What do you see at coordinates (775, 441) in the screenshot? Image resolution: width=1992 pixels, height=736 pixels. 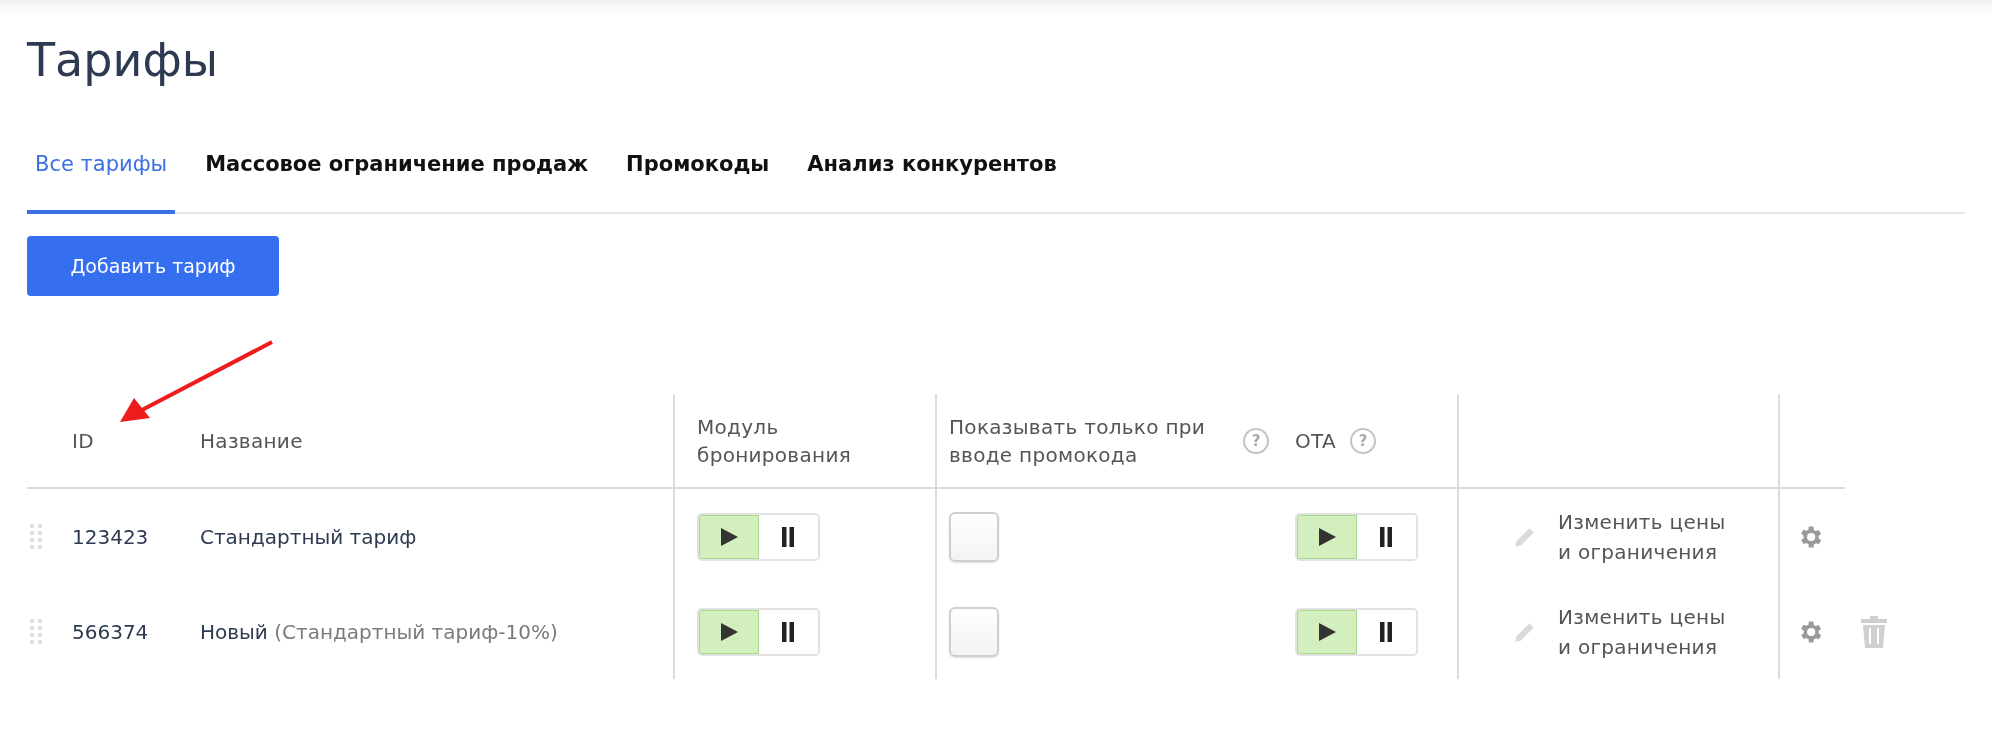 I see `column-header: Модуль бронирования` at bounding box center [775, 441].